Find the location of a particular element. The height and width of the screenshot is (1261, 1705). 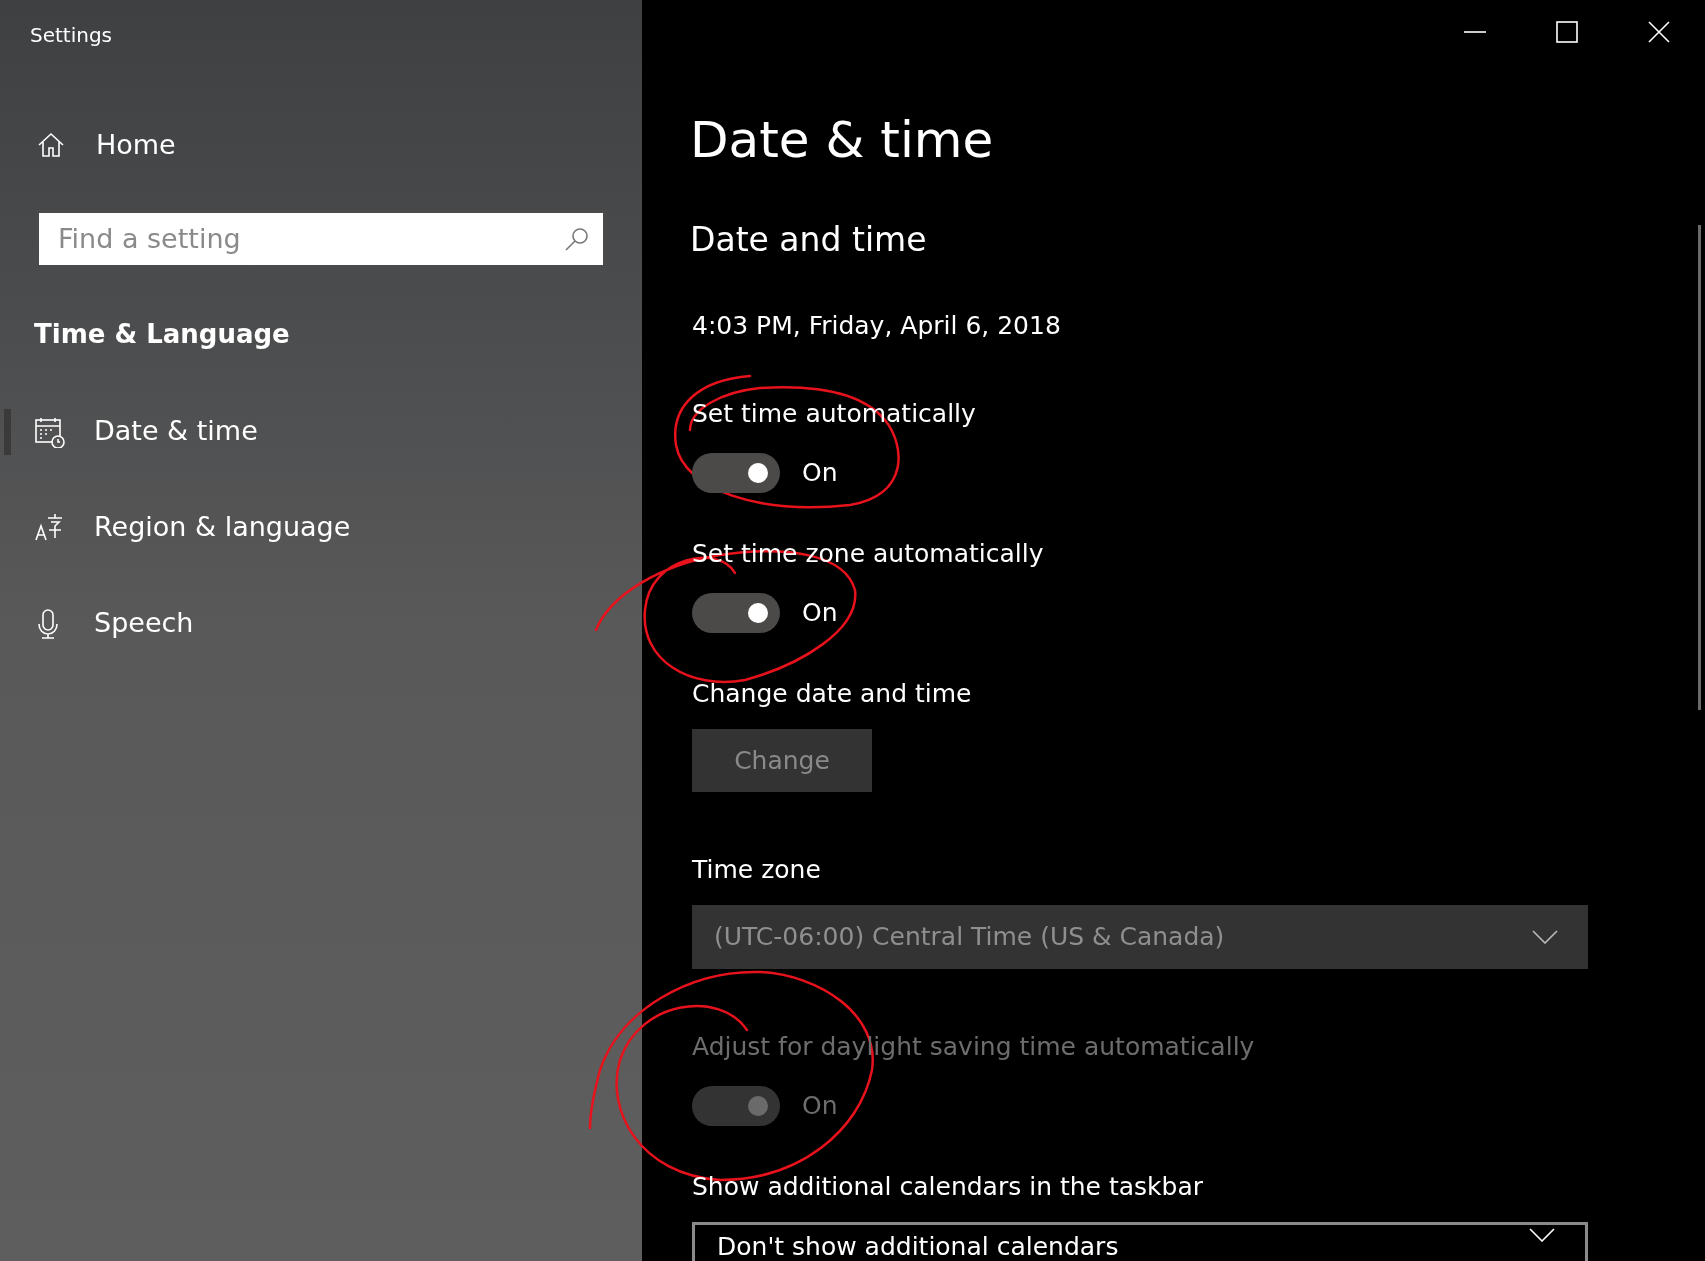

dropdown: Don't show additional calendars is located at coordinates (1140, 1241).